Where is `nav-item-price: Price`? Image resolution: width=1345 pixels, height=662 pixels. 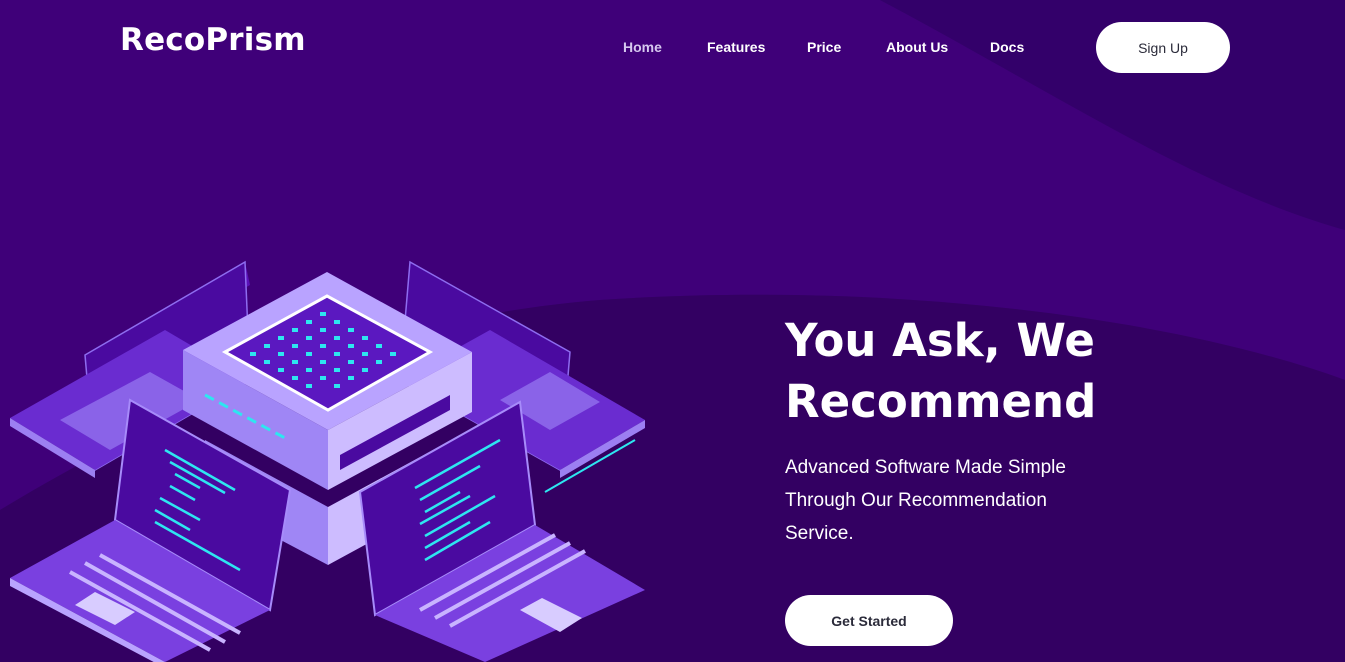 nav-item-price: Price is located at coordinates (824, 47).